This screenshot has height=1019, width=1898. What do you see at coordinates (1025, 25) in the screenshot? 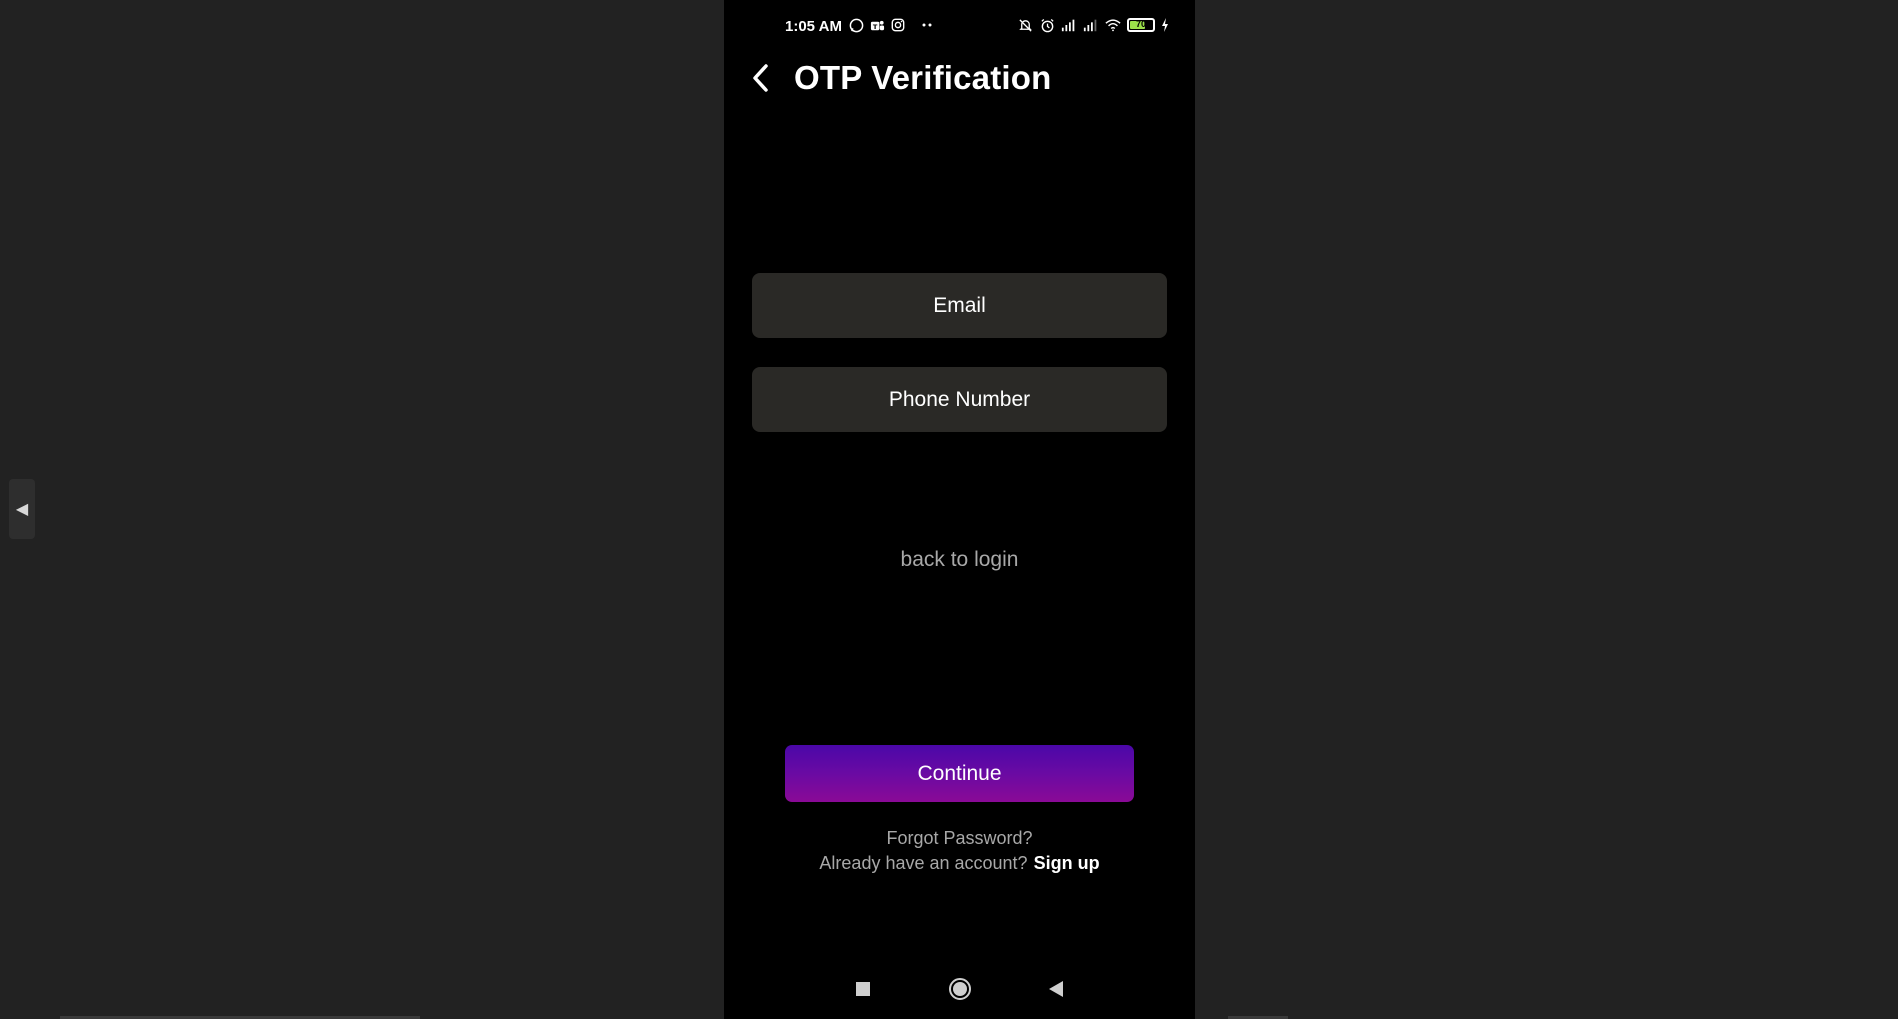
I see `mute-icon` at bounding box center [1025, 25].